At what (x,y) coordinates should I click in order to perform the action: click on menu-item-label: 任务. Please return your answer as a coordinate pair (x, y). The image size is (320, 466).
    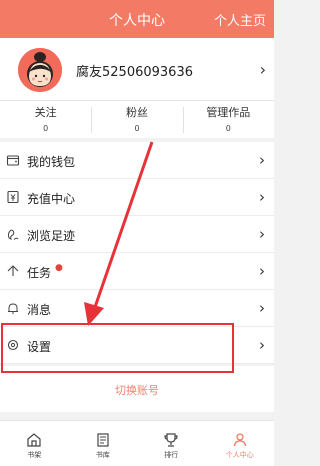
    Looking at the image, I should click on (39, 273).